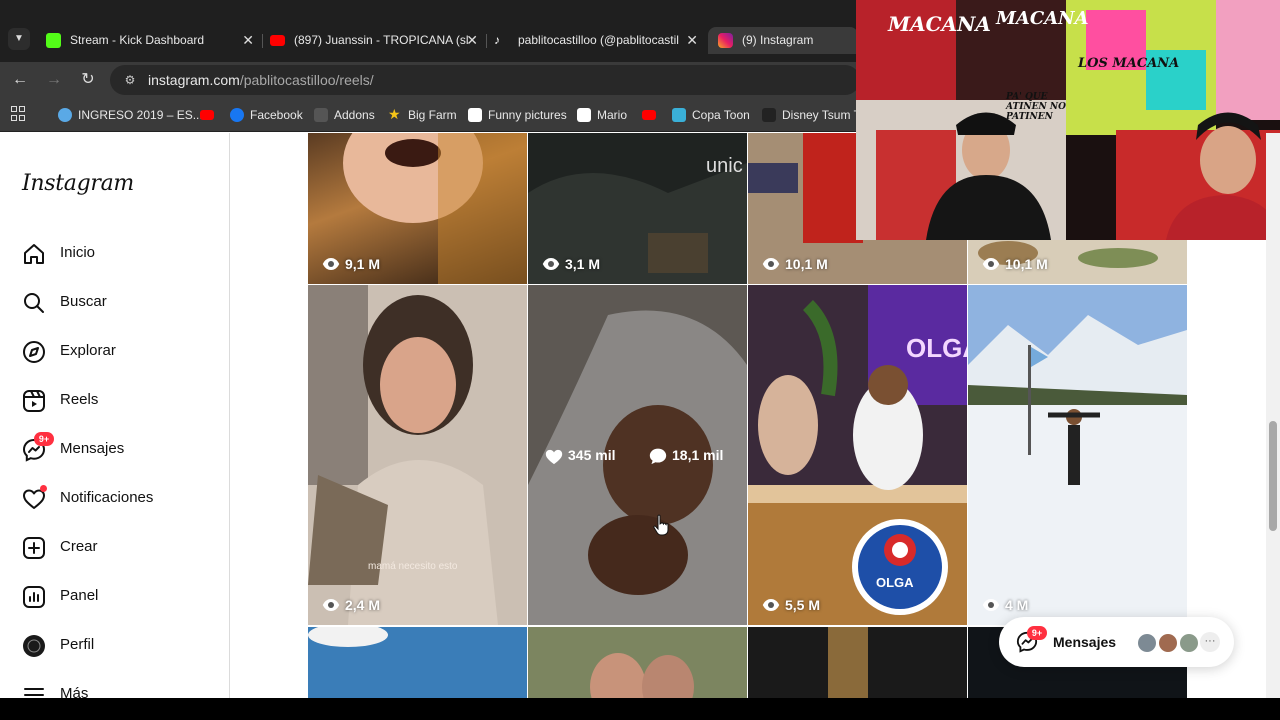 This screenshot has height=720, width=1280. I want to click on plus-square-icon, so click(34, 548).